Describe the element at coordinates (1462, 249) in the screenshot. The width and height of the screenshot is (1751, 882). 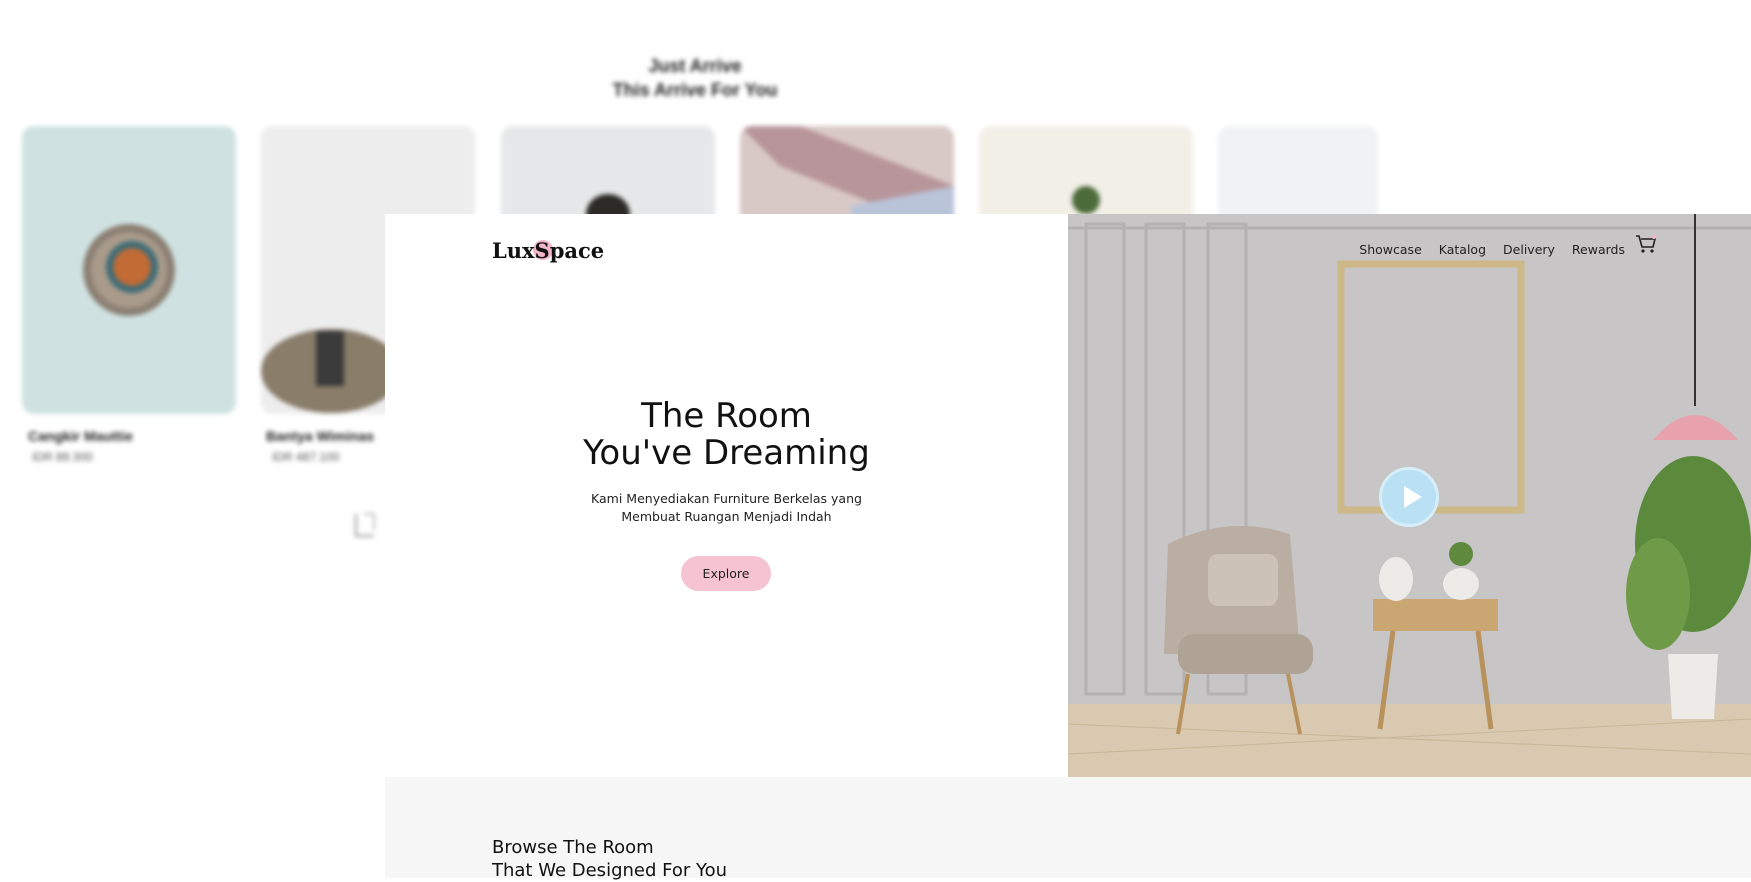
I see `nav-katalog: Katalog` at that location.